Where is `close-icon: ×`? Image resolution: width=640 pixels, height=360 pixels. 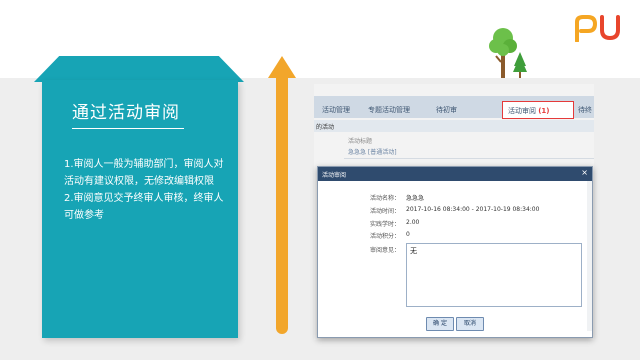 close-icon: × is located at coordinates (584, 172).